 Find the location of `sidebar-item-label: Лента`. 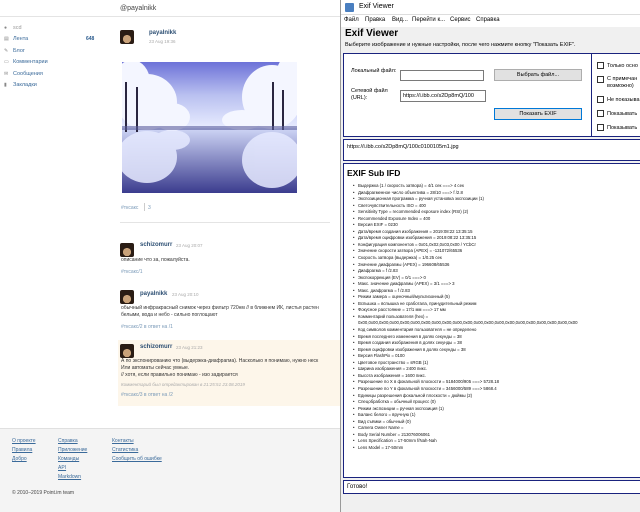

sidebar-item-label: Лента is located at coordinates (21, 39).